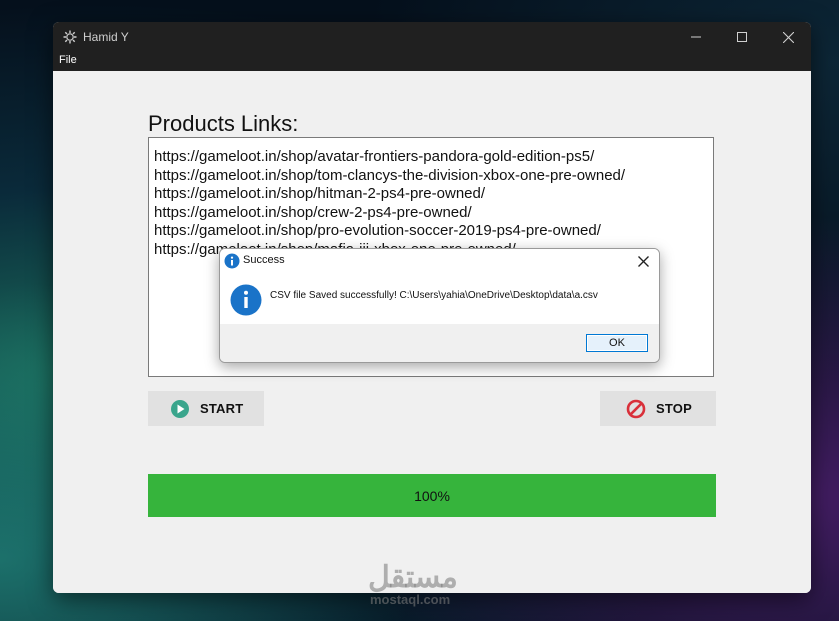 The width and height of the screenshot is (839, 621). I want to click on menu-file: File, so click(68, 60).